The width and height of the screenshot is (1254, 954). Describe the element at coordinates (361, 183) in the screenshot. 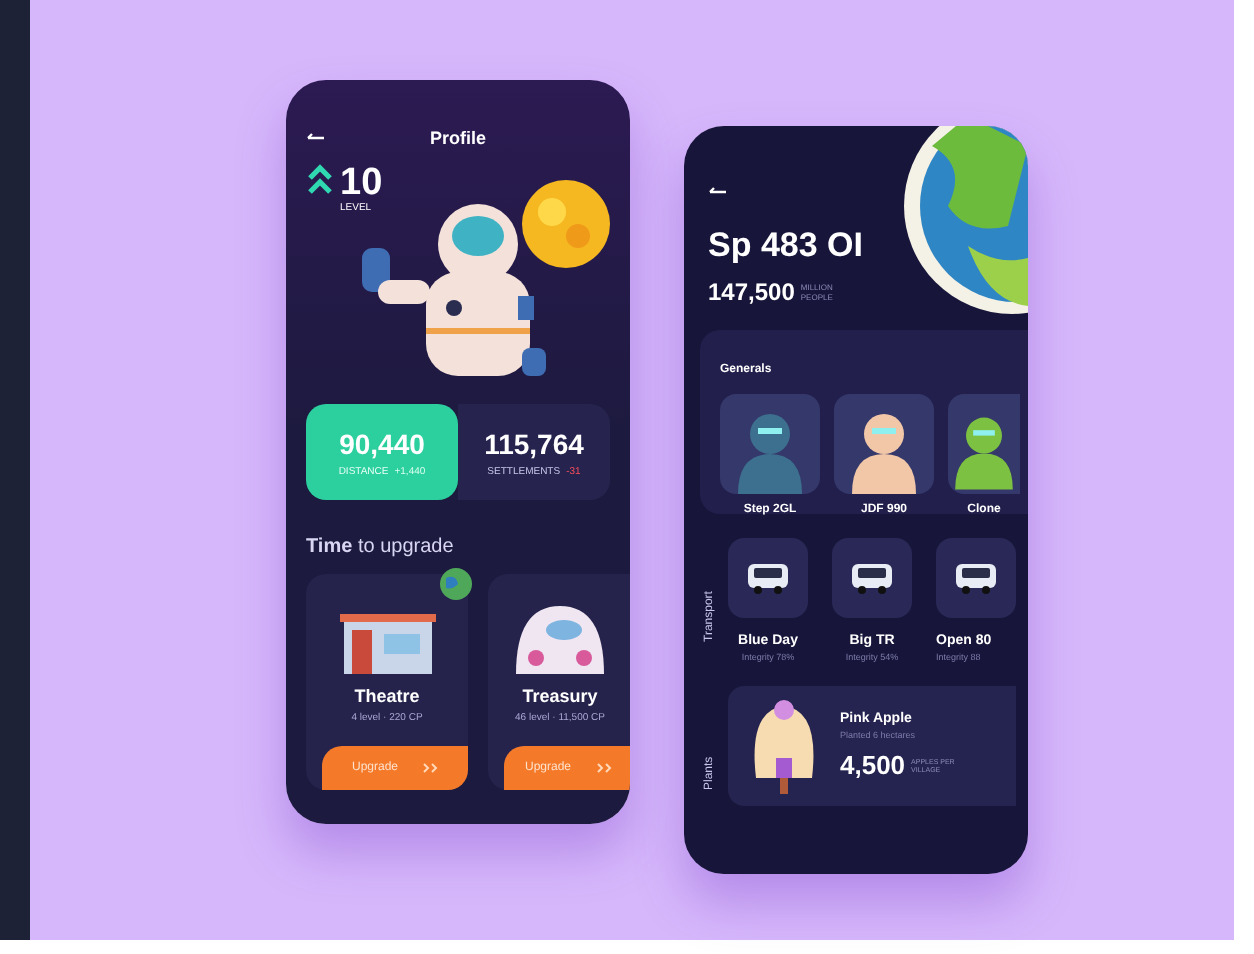

I see `level-value: 10` at that location.